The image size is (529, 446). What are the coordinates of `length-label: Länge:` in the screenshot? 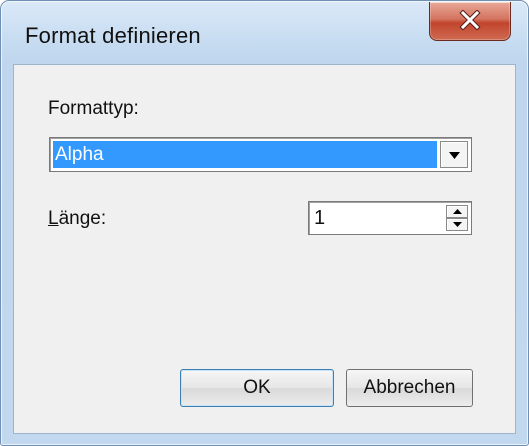 It's located at (77, 219).